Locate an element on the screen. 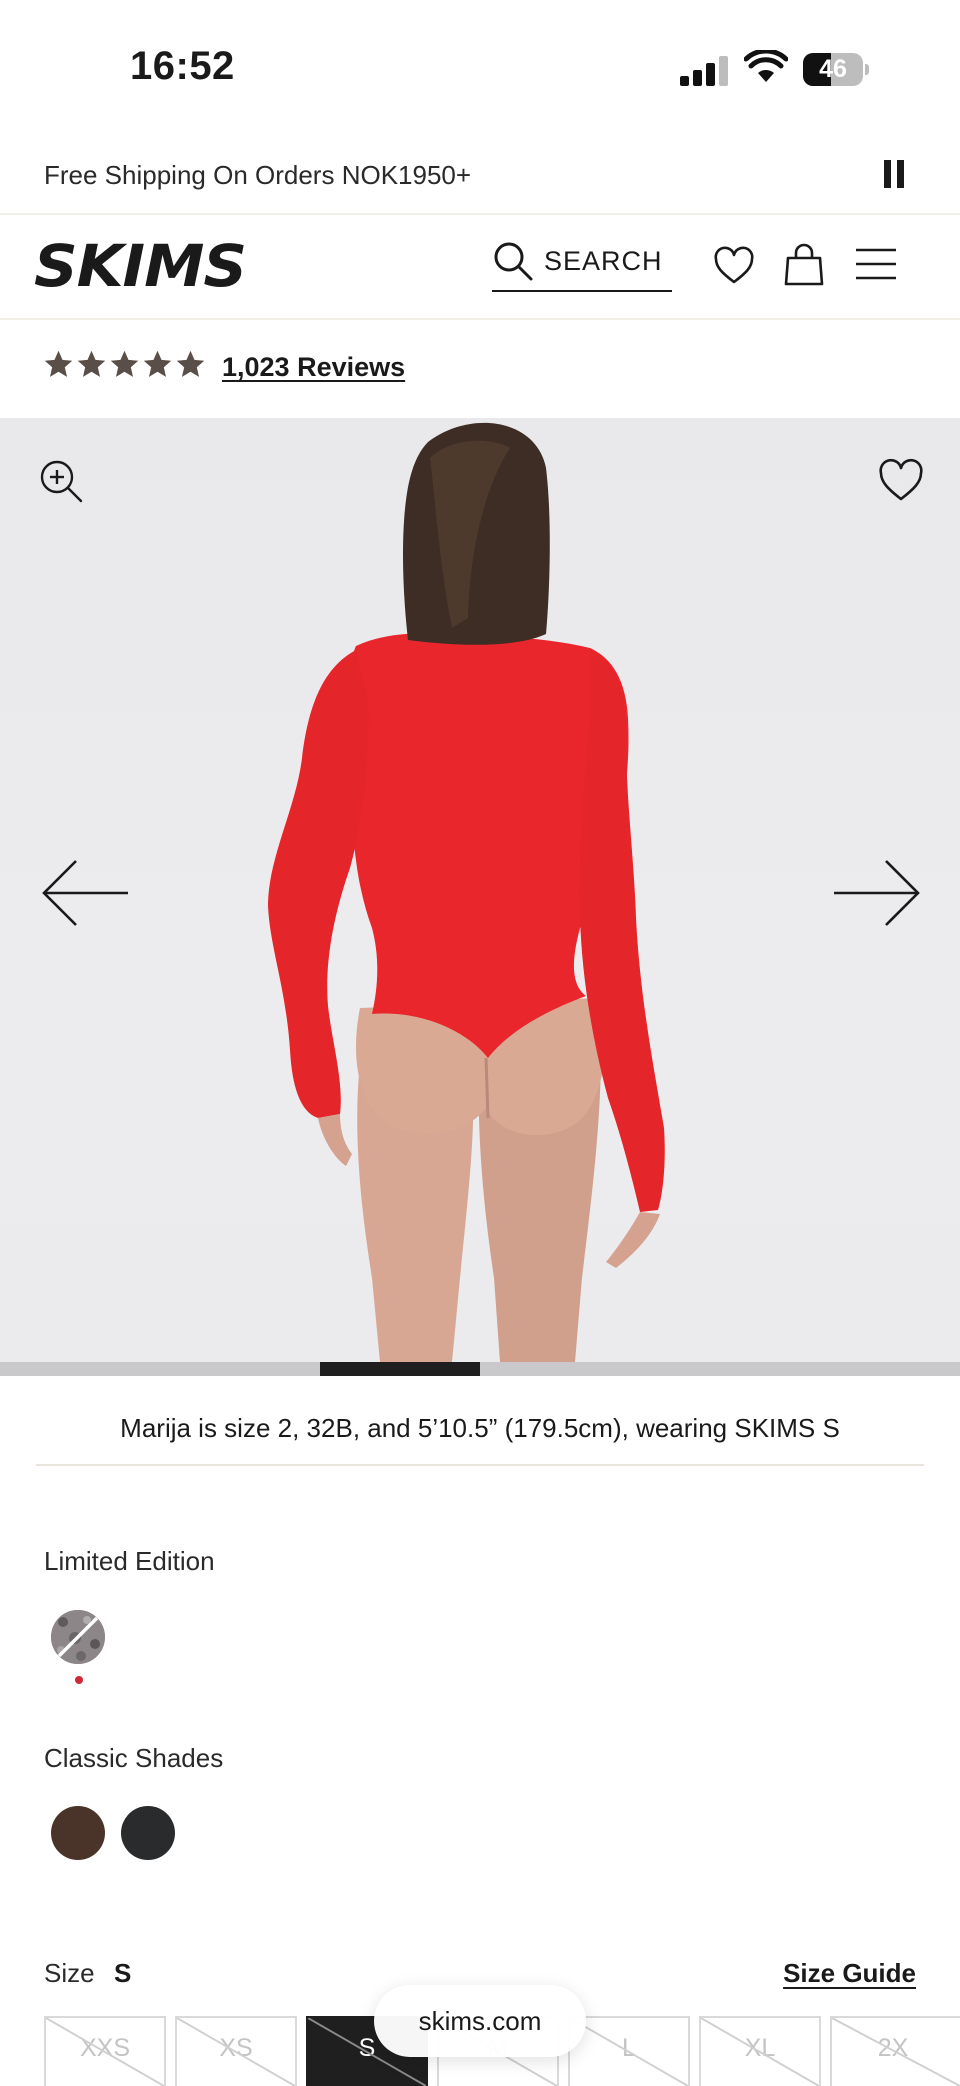 The height and width of the screenshot is (2086, 960). size-option-l: L is located at coordinates (629, 2051).